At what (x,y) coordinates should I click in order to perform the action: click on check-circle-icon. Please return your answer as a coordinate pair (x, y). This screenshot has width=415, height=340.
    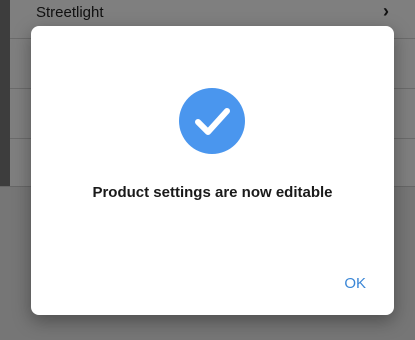
    Looking at the image, I should click on (212, 121).